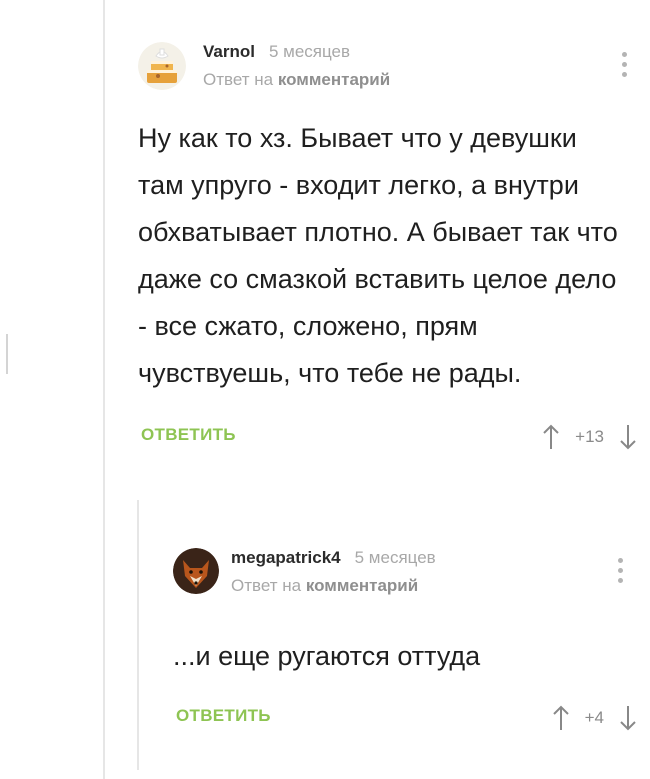  Describe the element at coordinates (405, 718) in the screenshot. I see `comment-actions: ОТВЕТИТЬ +4` at that location.